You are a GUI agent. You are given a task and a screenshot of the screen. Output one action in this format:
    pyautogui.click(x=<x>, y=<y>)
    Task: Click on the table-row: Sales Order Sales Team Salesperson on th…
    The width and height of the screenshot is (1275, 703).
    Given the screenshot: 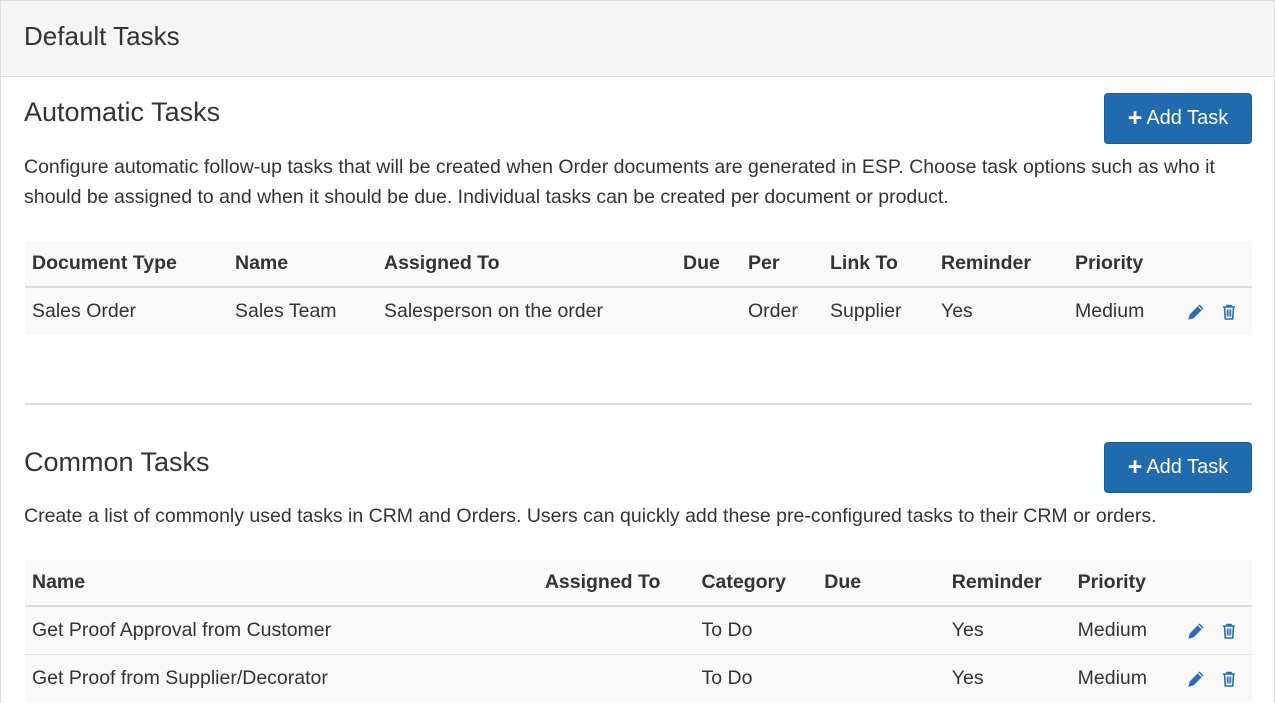 What is the action you would take?
    pyautogui.click(x=638, y=311)
    